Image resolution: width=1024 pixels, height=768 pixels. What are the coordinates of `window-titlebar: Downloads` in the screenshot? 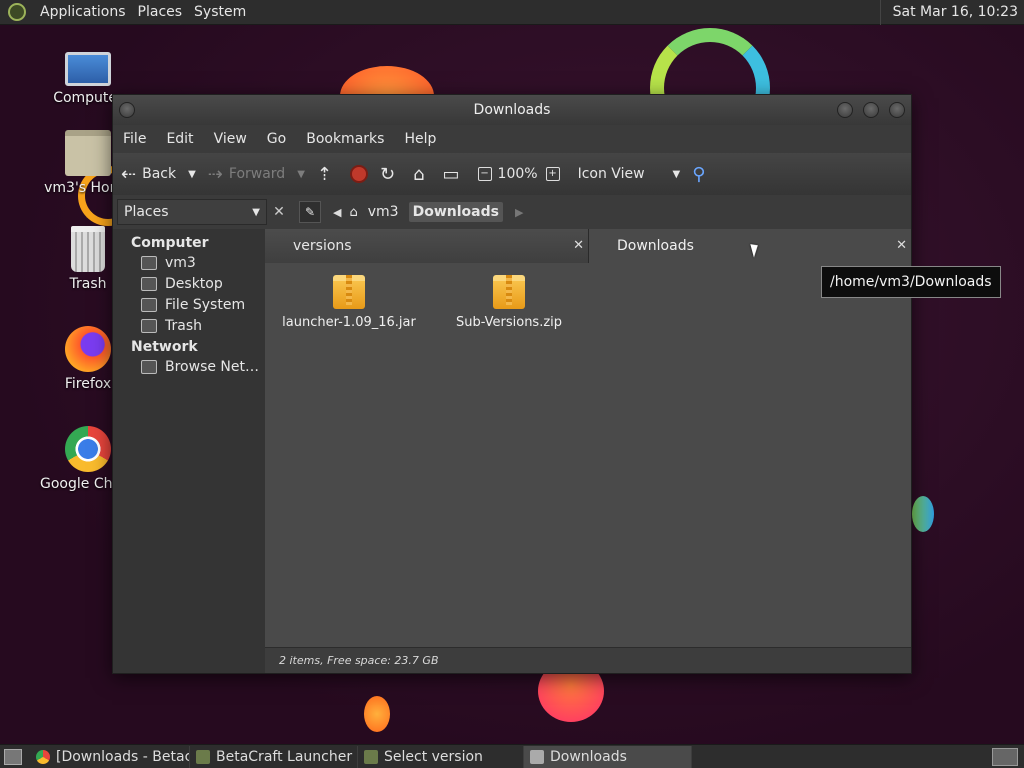 It's located at (512, 110).